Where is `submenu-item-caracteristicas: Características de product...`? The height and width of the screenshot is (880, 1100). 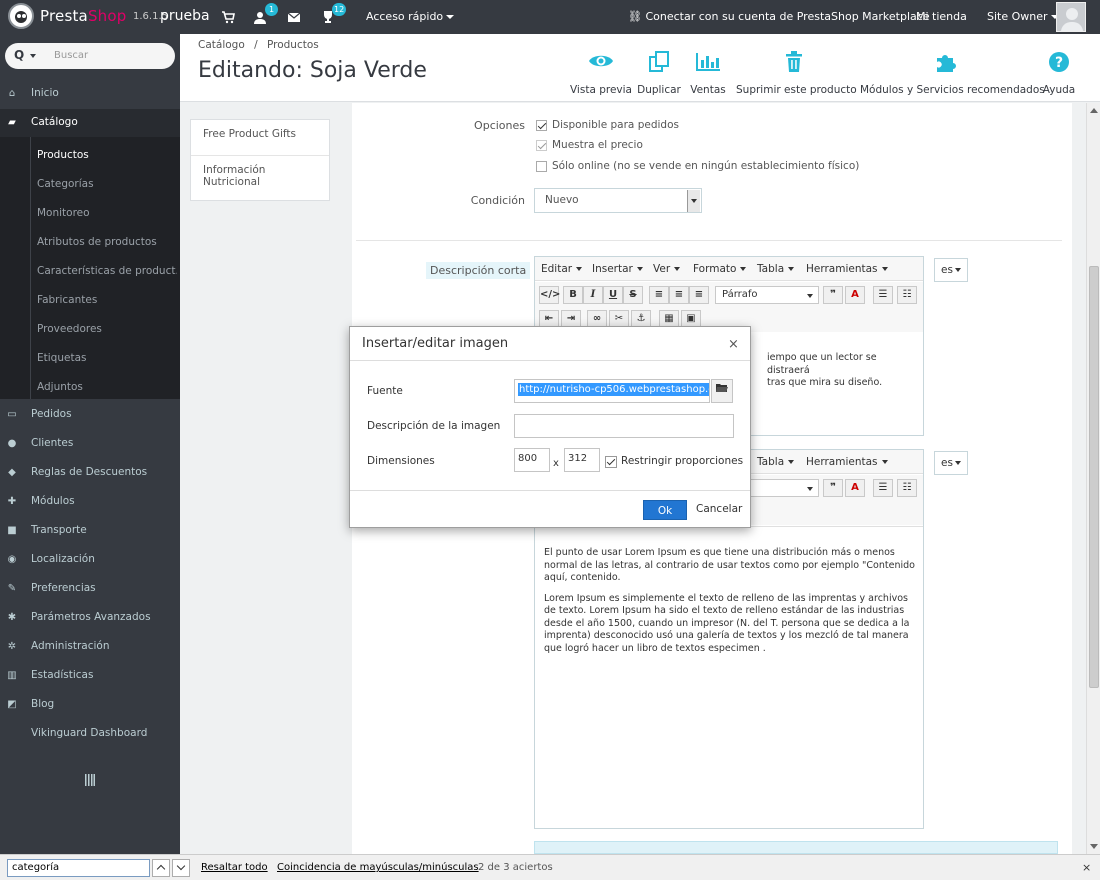 submenu-item-caracteristicas: Características de product... is located at coordinates (107, 271).